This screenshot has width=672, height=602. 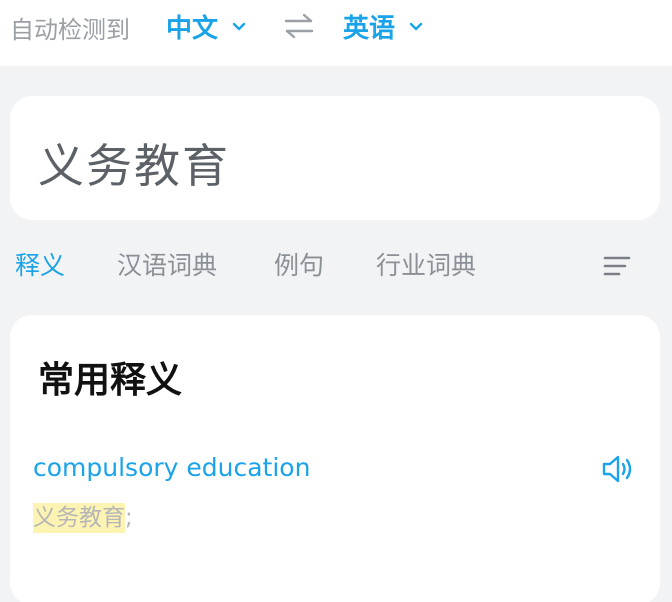 I want to click on definition-word: compulsory education, so click(x=171, y=467).